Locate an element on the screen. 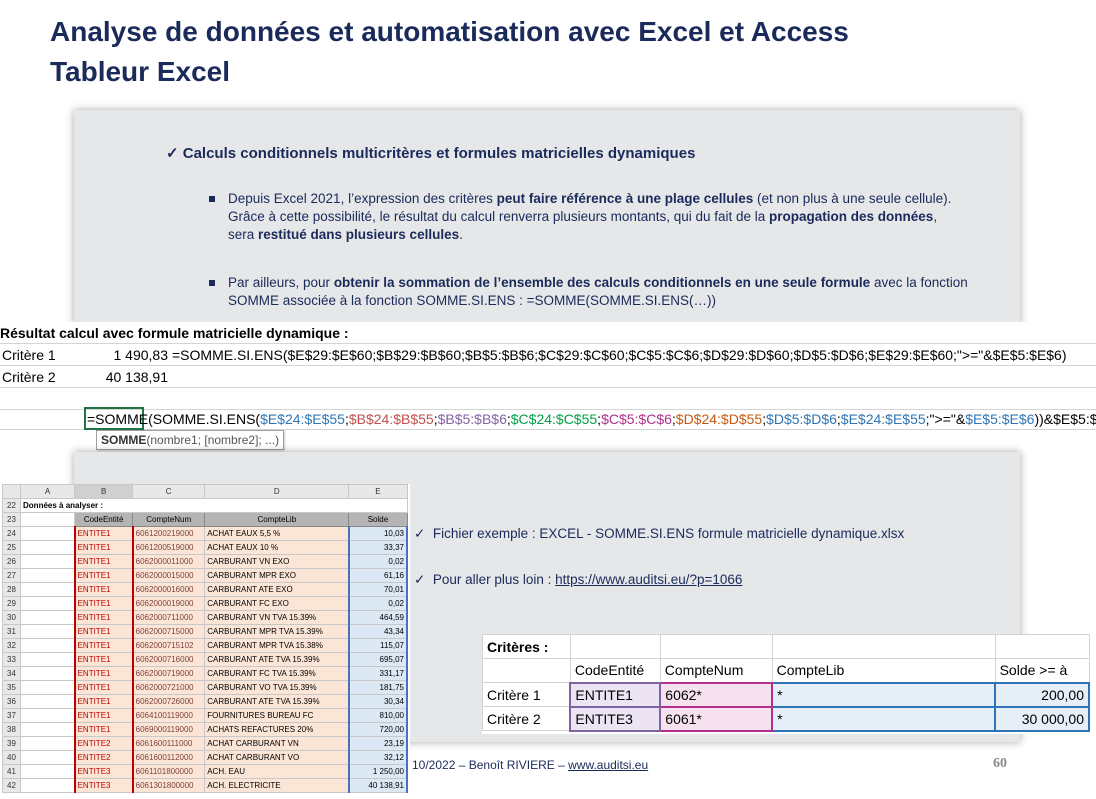  table-cell: 6069000119000 is located at coordinates (169, 729).